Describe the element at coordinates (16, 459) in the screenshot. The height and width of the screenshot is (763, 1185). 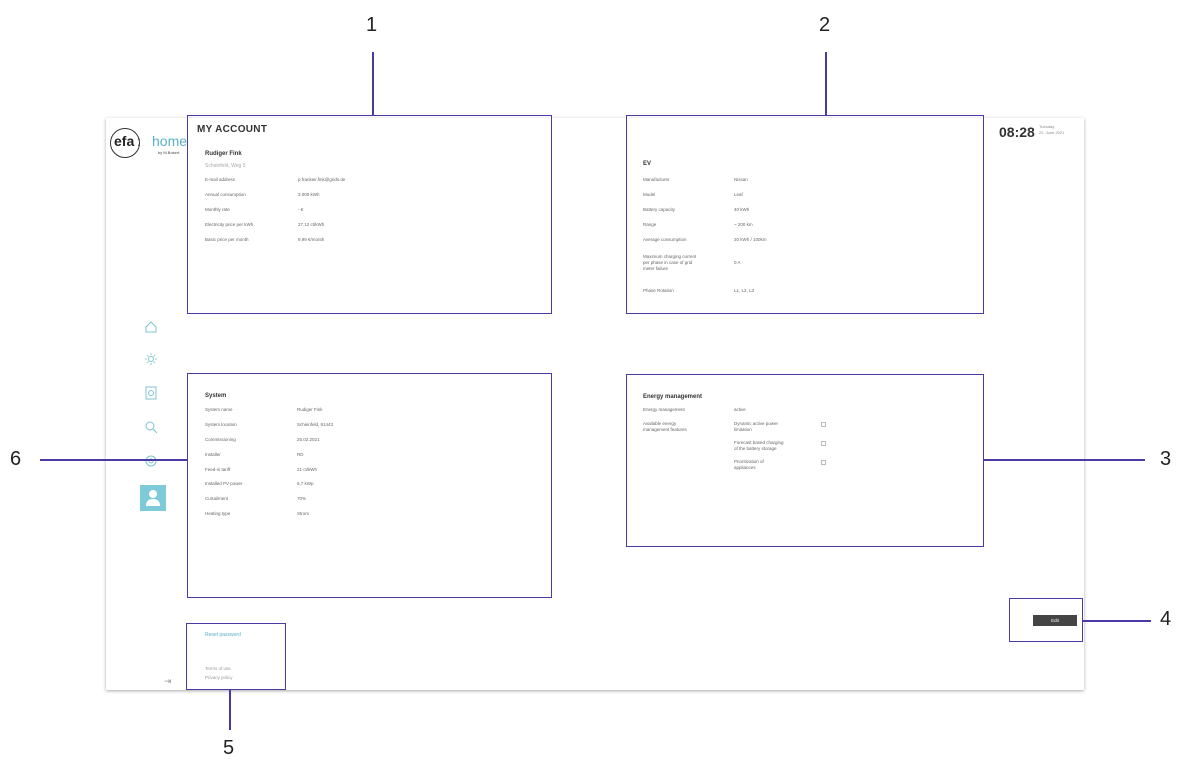
I see `callout-number-6: 6` at that location.